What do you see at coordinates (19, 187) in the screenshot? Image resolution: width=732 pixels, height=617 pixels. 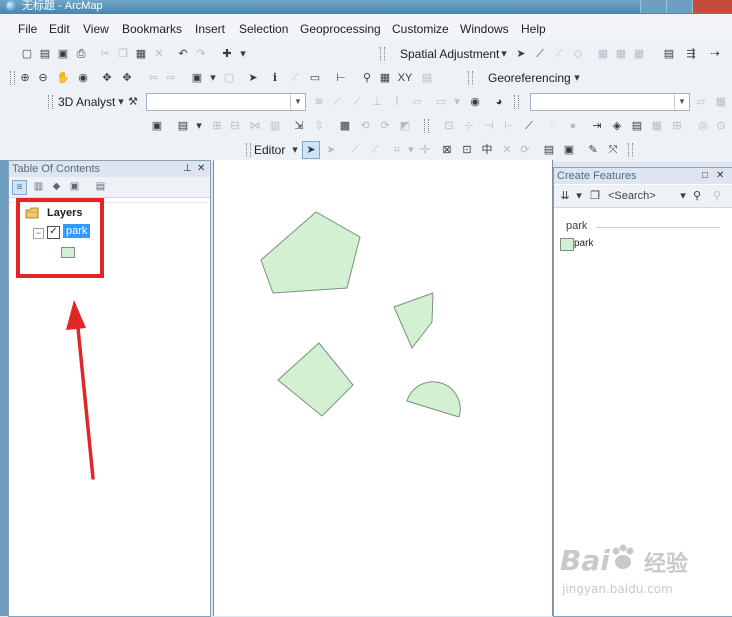 I see `list-by-drawing-order-icon: ≡` at bounding box center [19, 187].